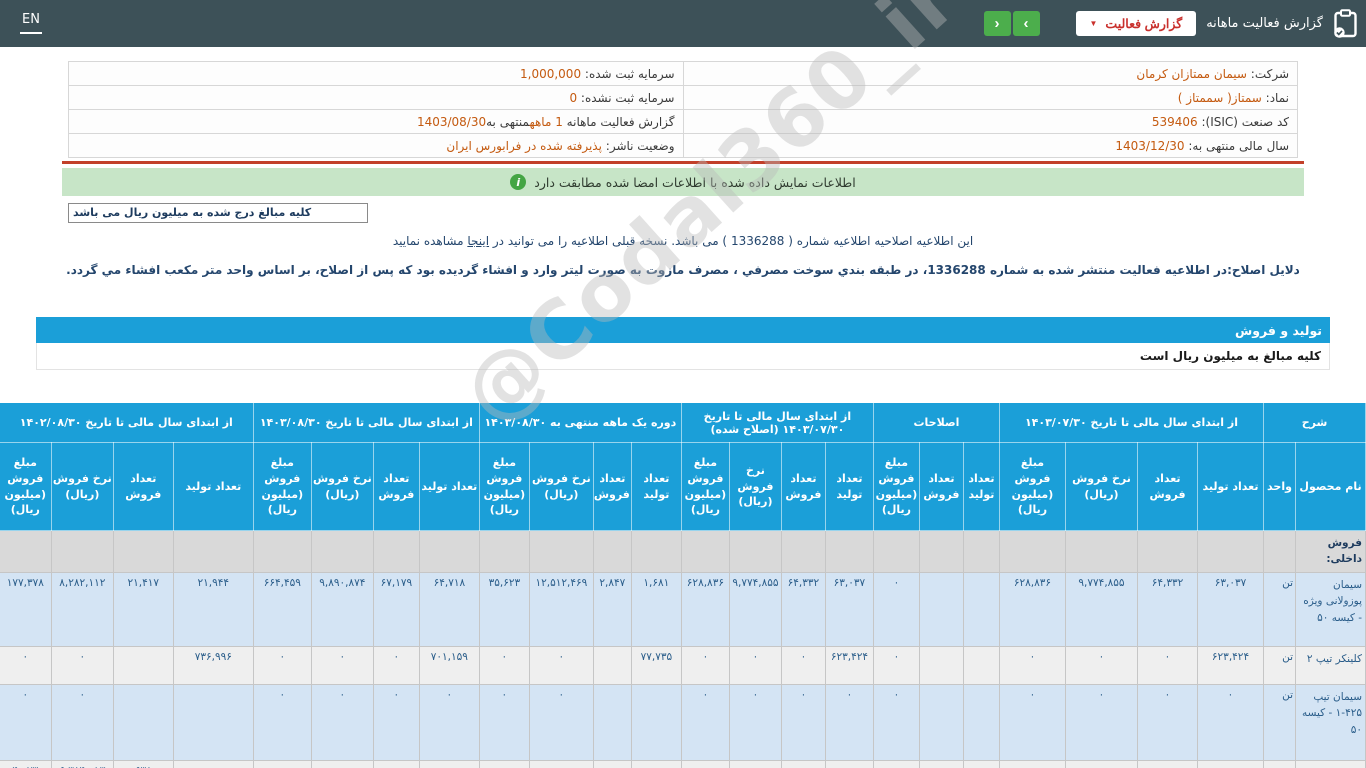 This screenshot has height=768, width=1366. I want to click on column-header: مبلغ فروش (میلیون ریال), so click(26, 486).